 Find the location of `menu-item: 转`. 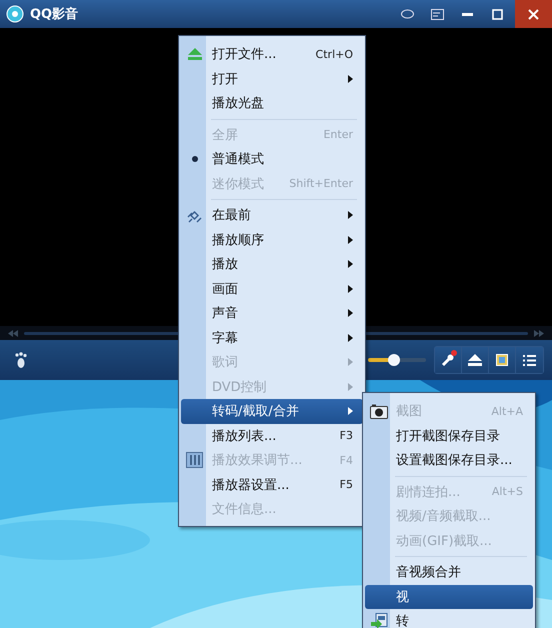

menu-item: 转 is located at coordinates (449, 618).